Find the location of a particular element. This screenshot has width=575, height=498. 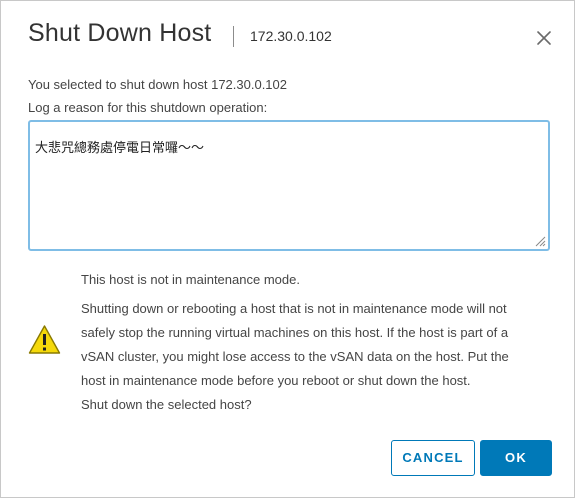

warning-icon is located at coordinates (44, 340).